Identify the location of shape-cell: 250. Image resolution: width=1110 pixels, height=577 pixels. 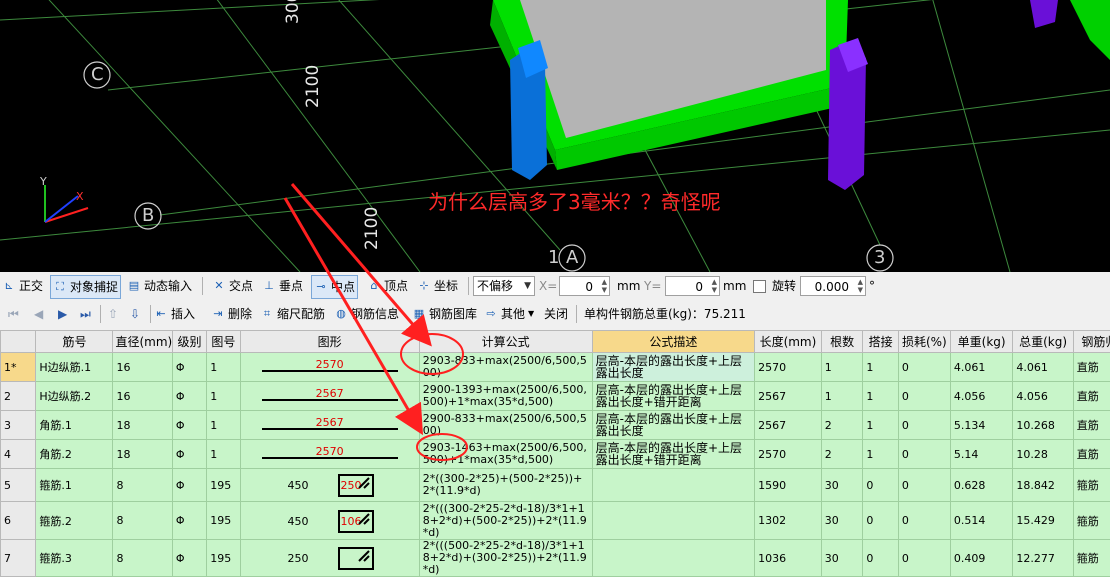
(329, 558).